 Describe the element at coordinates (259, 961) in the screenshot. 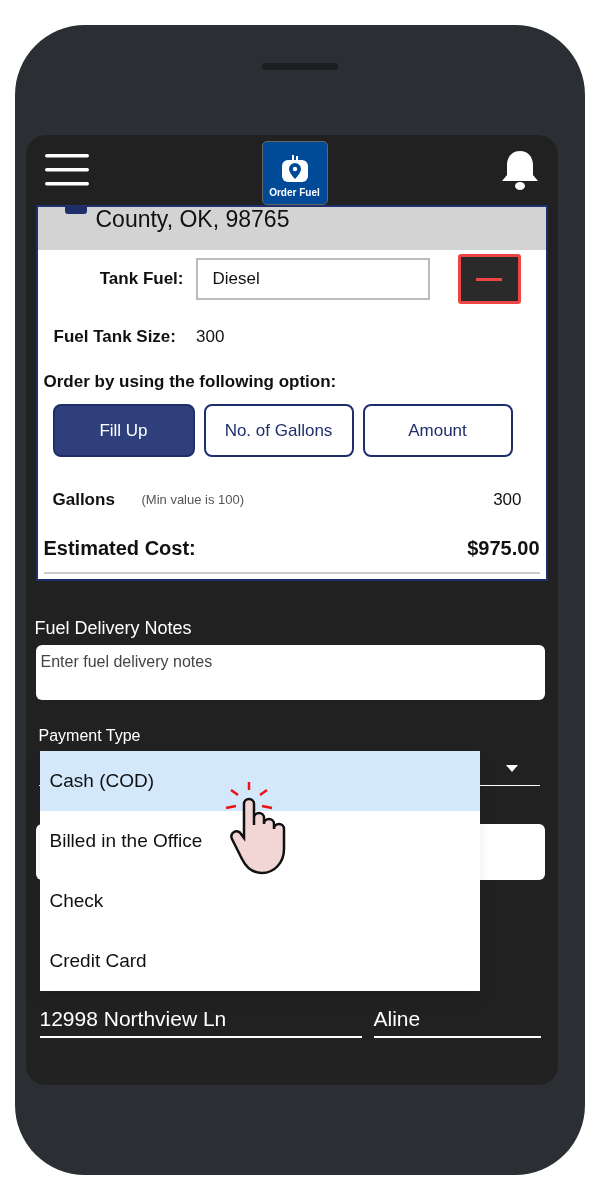

I see `payment-option: Credit Card` at that location.